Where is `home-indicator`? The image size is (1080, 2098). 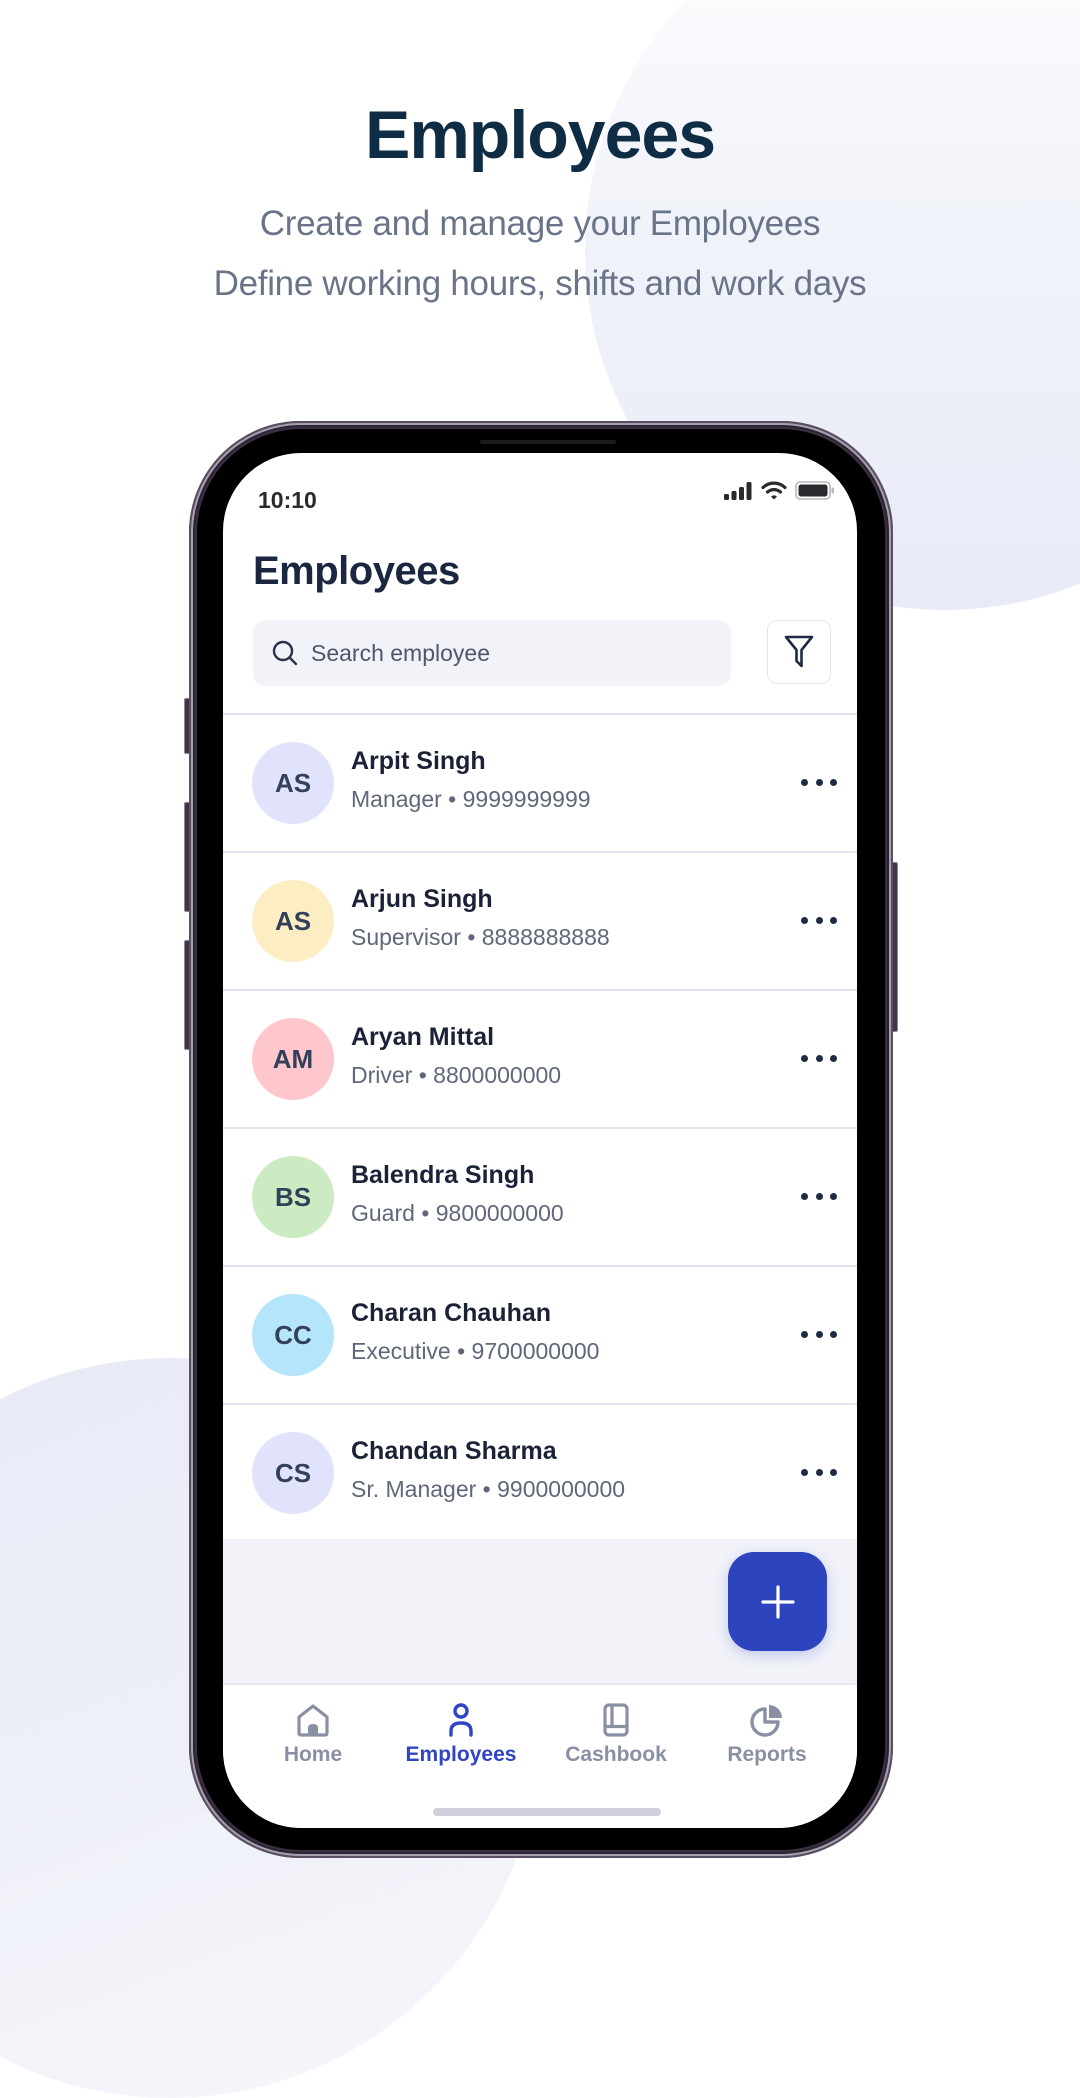 home-indicator is located at coordinates (547, 1812).